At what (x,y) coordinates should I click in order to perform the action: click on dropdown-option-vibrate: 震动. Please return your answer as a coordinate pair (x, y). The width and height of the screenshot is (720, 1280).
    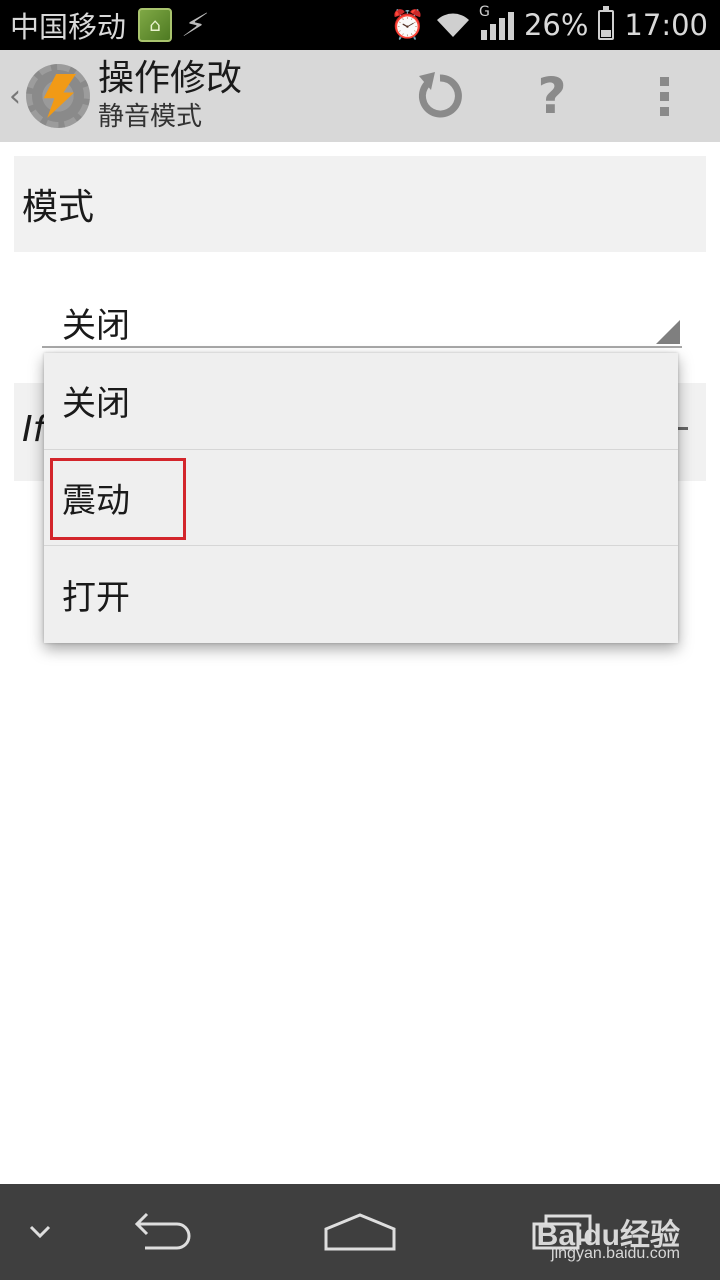
    Looking at the image, I should click on (361, 498).